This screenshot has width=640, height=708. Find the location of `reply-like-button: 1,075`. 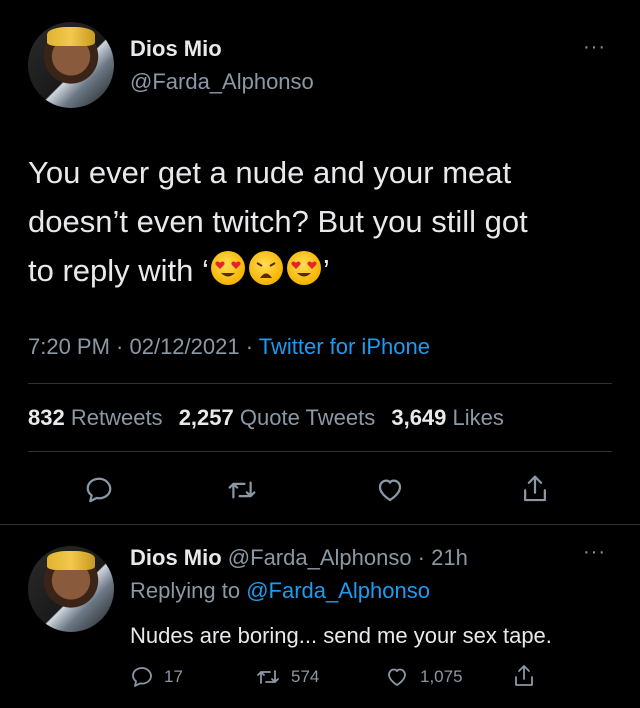

reply-like-button: 1,075 is located at coordinates (423, 677).